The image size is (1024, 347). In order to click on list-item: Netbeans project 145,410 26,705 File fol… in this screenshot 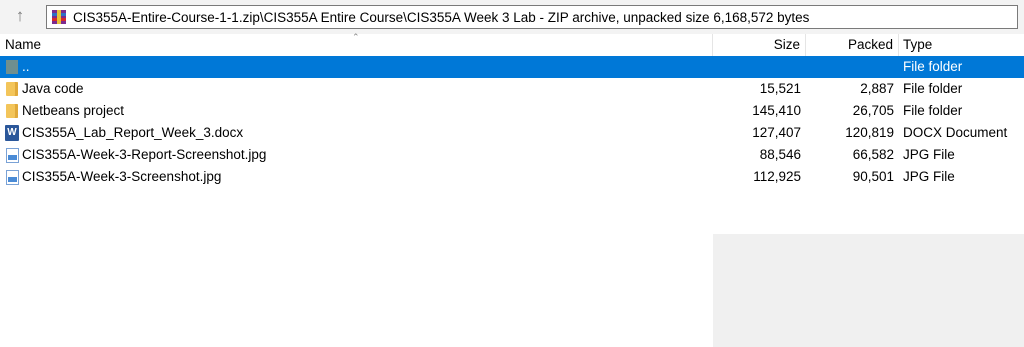, I will do `click(512, 111)`.